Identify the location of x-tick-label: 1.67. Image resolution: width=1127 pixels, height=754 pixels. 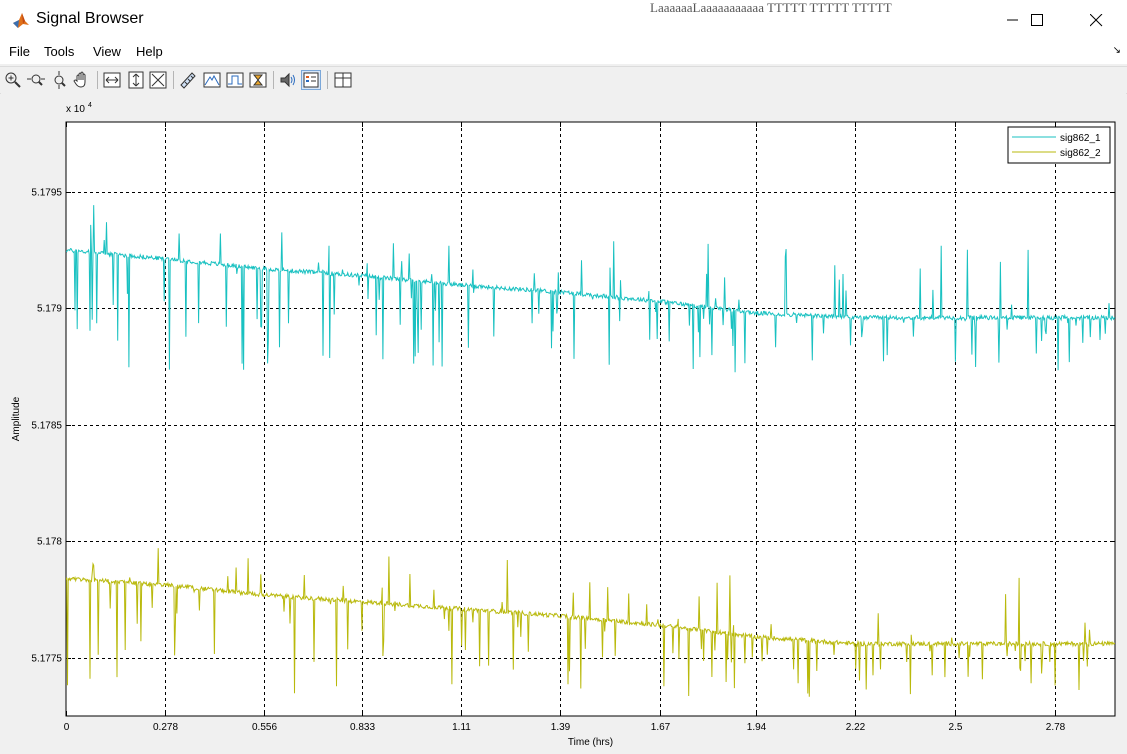
(661, 727).